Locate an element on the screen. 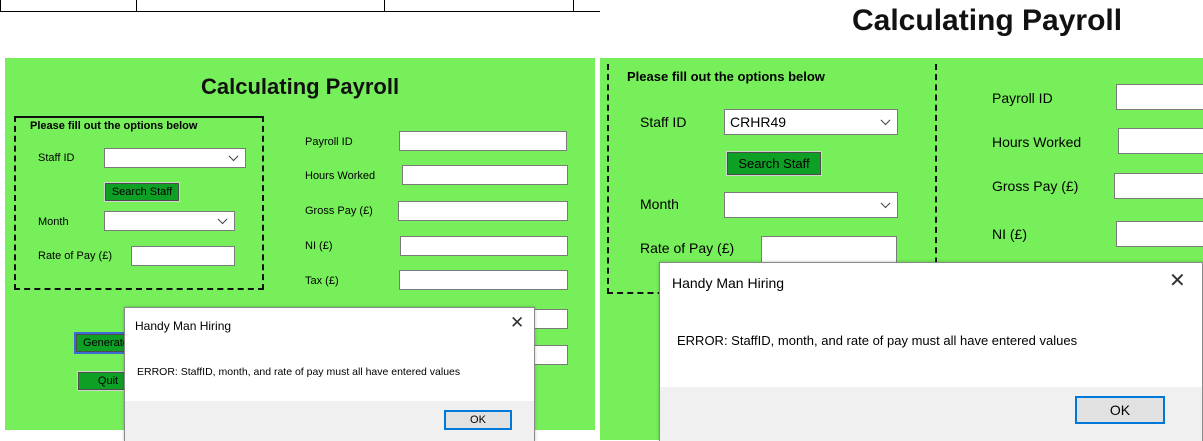  tax-label: Tax (£) is located at coordinates (322, 281).